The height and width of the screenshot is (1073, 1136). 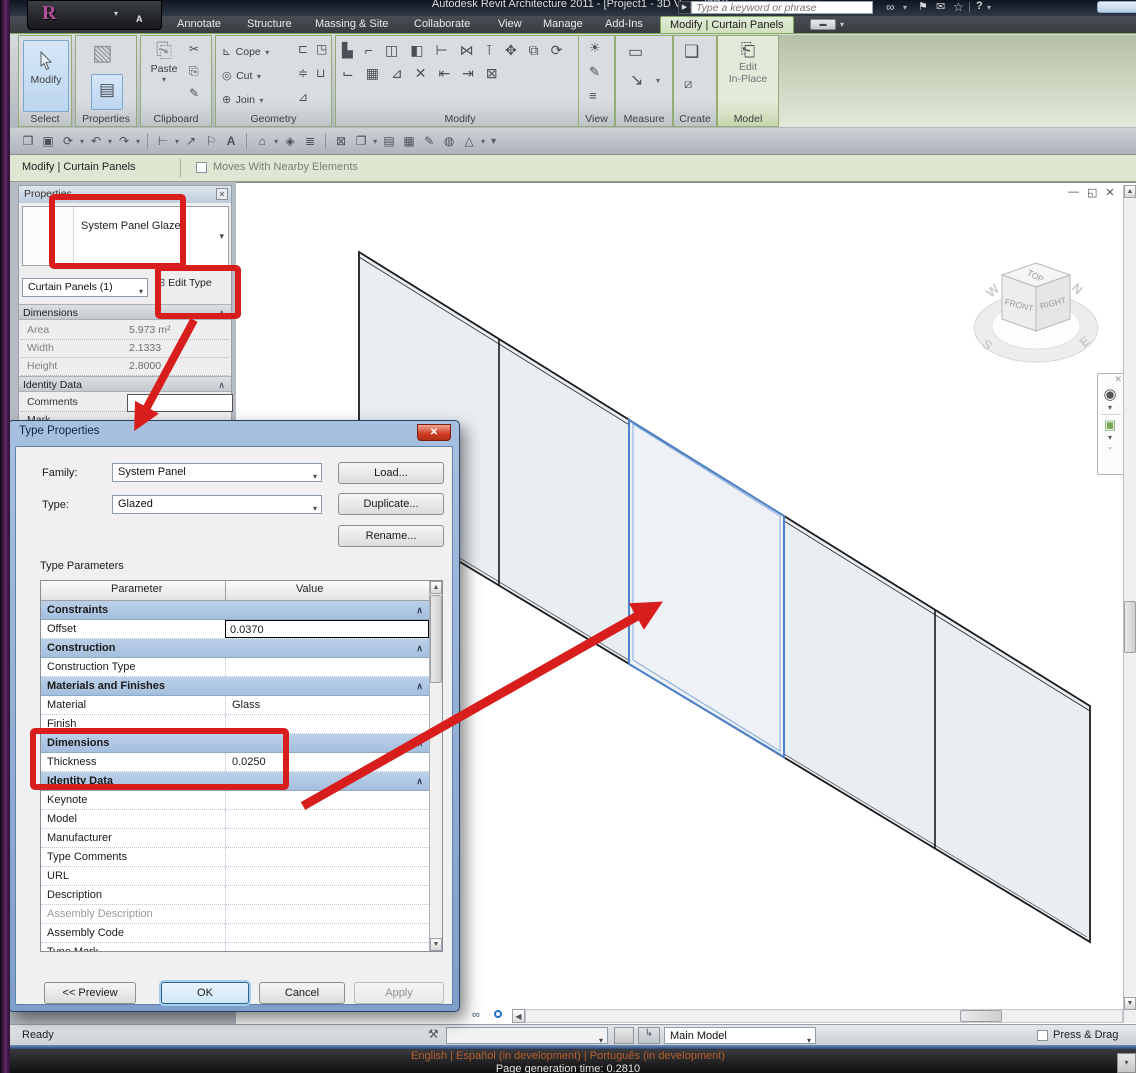 What do you see at coordinates (1110, 437) in the screenshot?
I see `zoom-caret-icon: ▾` at bounding box center [1110, 437].